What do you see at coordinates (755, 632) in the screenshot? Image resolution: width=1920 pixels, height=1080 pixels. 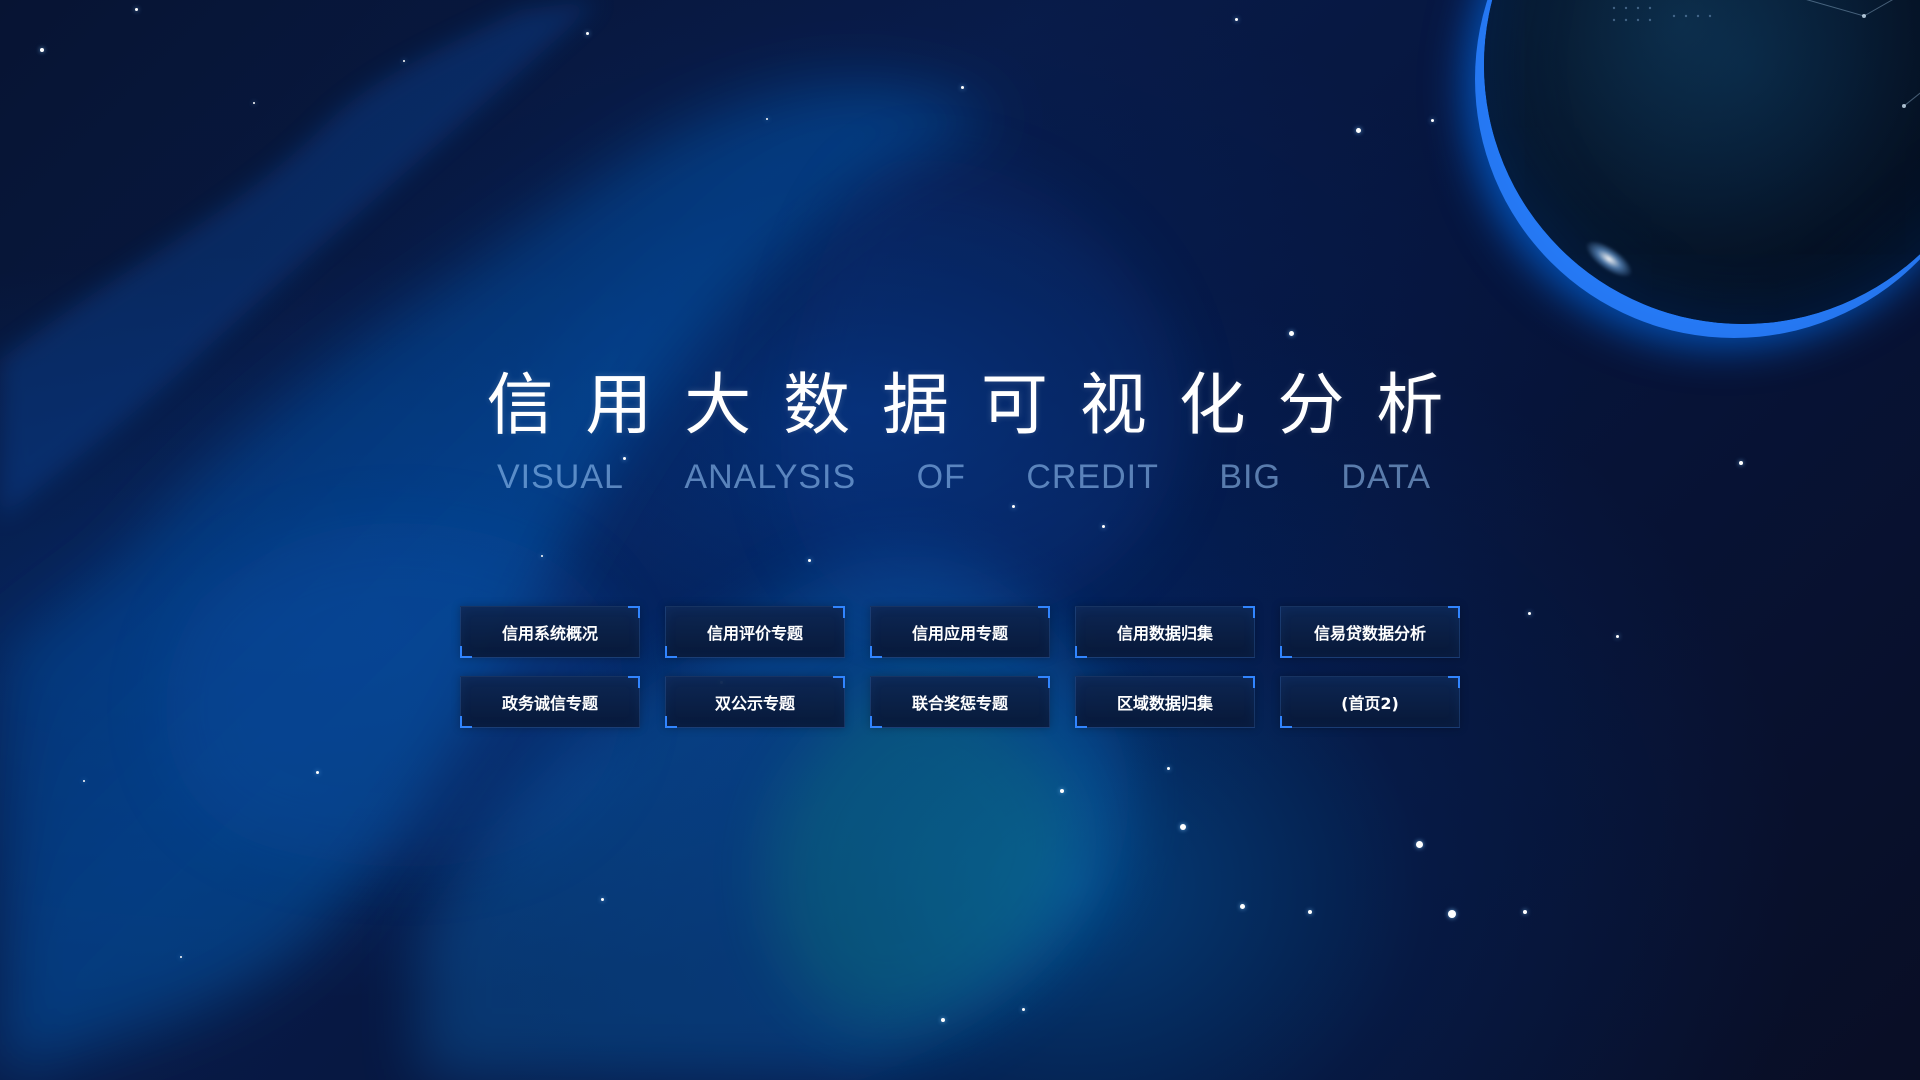 I see `credit-evaluation-topic-button: 信用评价专题` at bounding box center [755, 632].